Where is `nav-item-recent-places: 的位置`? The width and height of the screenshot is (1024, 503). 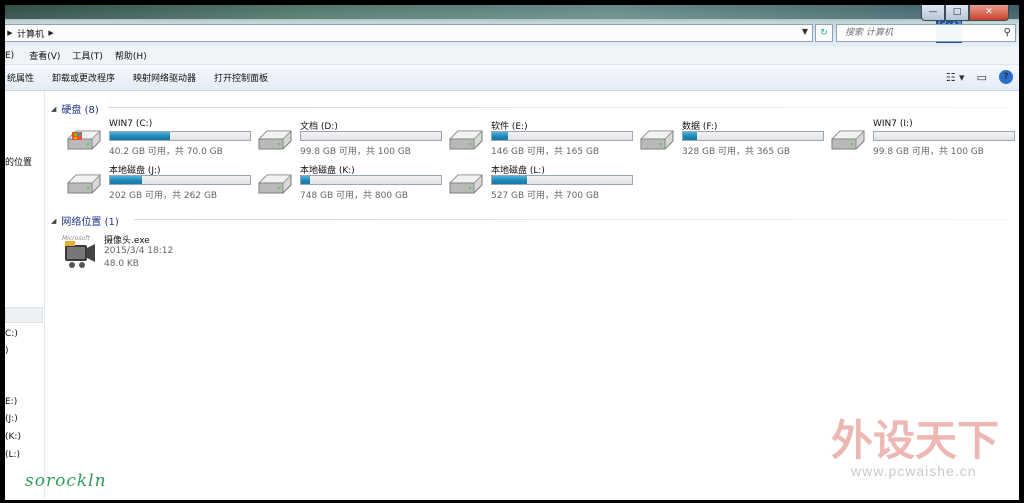 nav-item-recent-places: 的位置 is located at coordinates (18, 161).